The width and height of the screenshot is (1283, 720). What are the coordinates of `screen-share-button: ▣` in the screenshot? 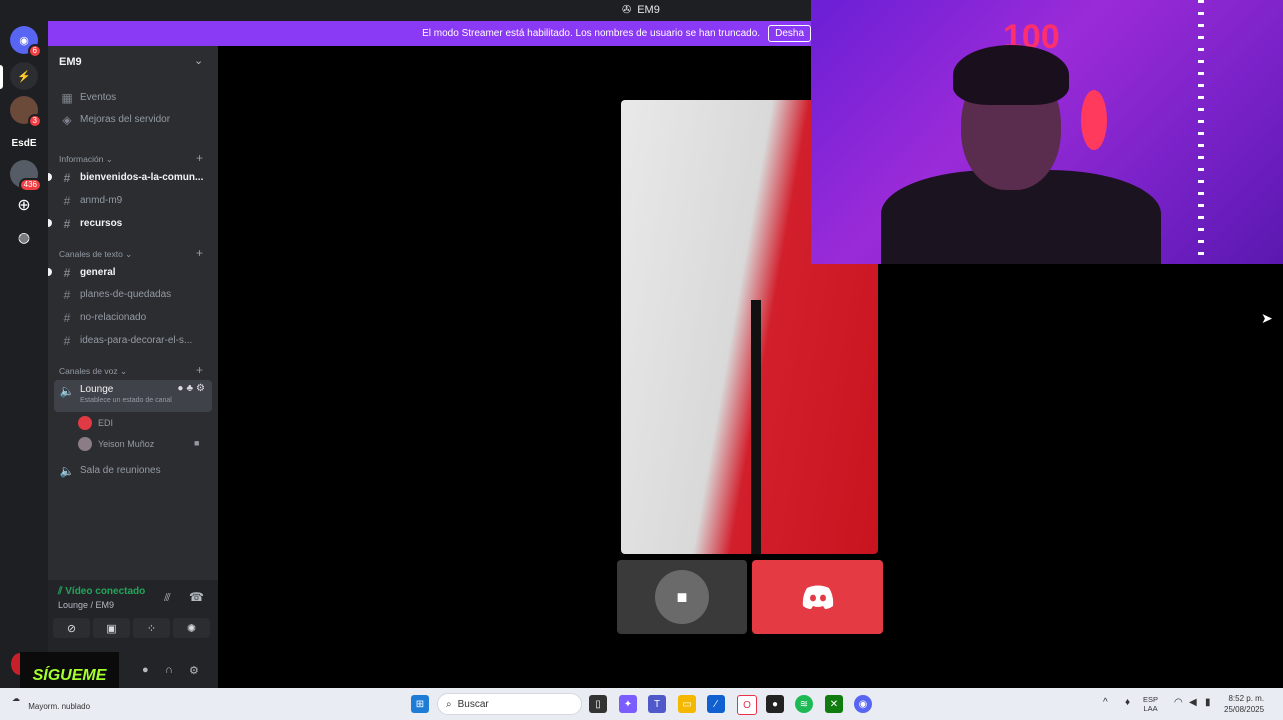 It's located at (111, 628).